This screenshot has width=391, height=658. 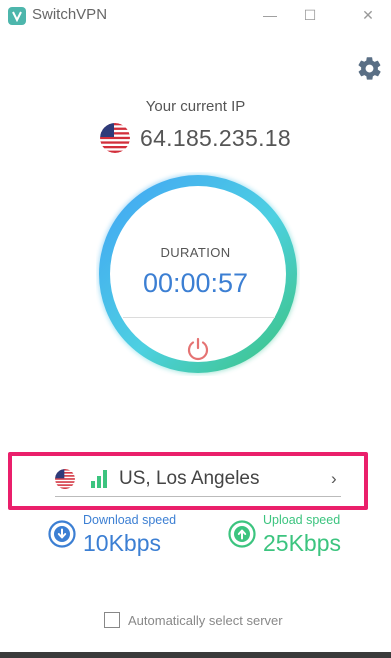 I want to click on gear-icon, so click(x=369, y=68).